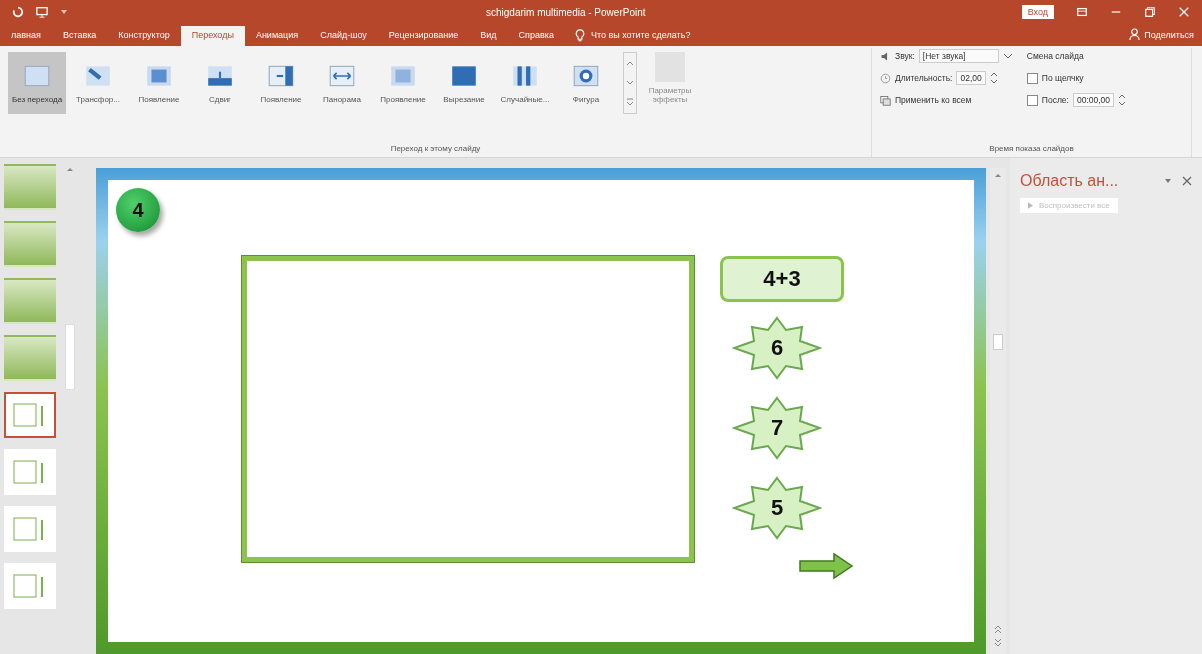 The image size is (1202, 654). Describe the element at coordinates (138, 210) in the screenshot. I see `slide-number-circle: 4` at that location.